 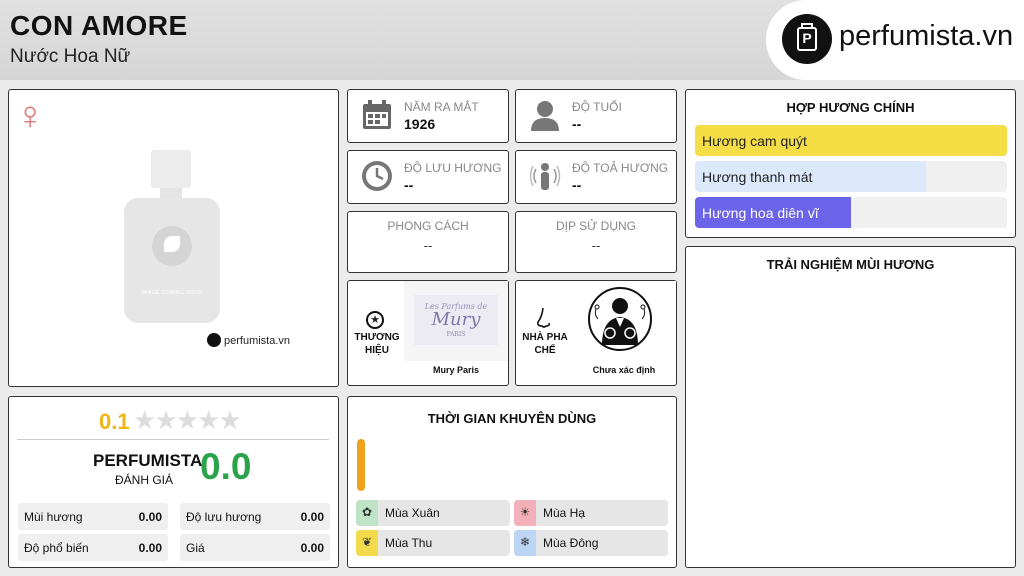 I want to click on accord-bar: Hương cam quýt, so click(x=851, y=140).